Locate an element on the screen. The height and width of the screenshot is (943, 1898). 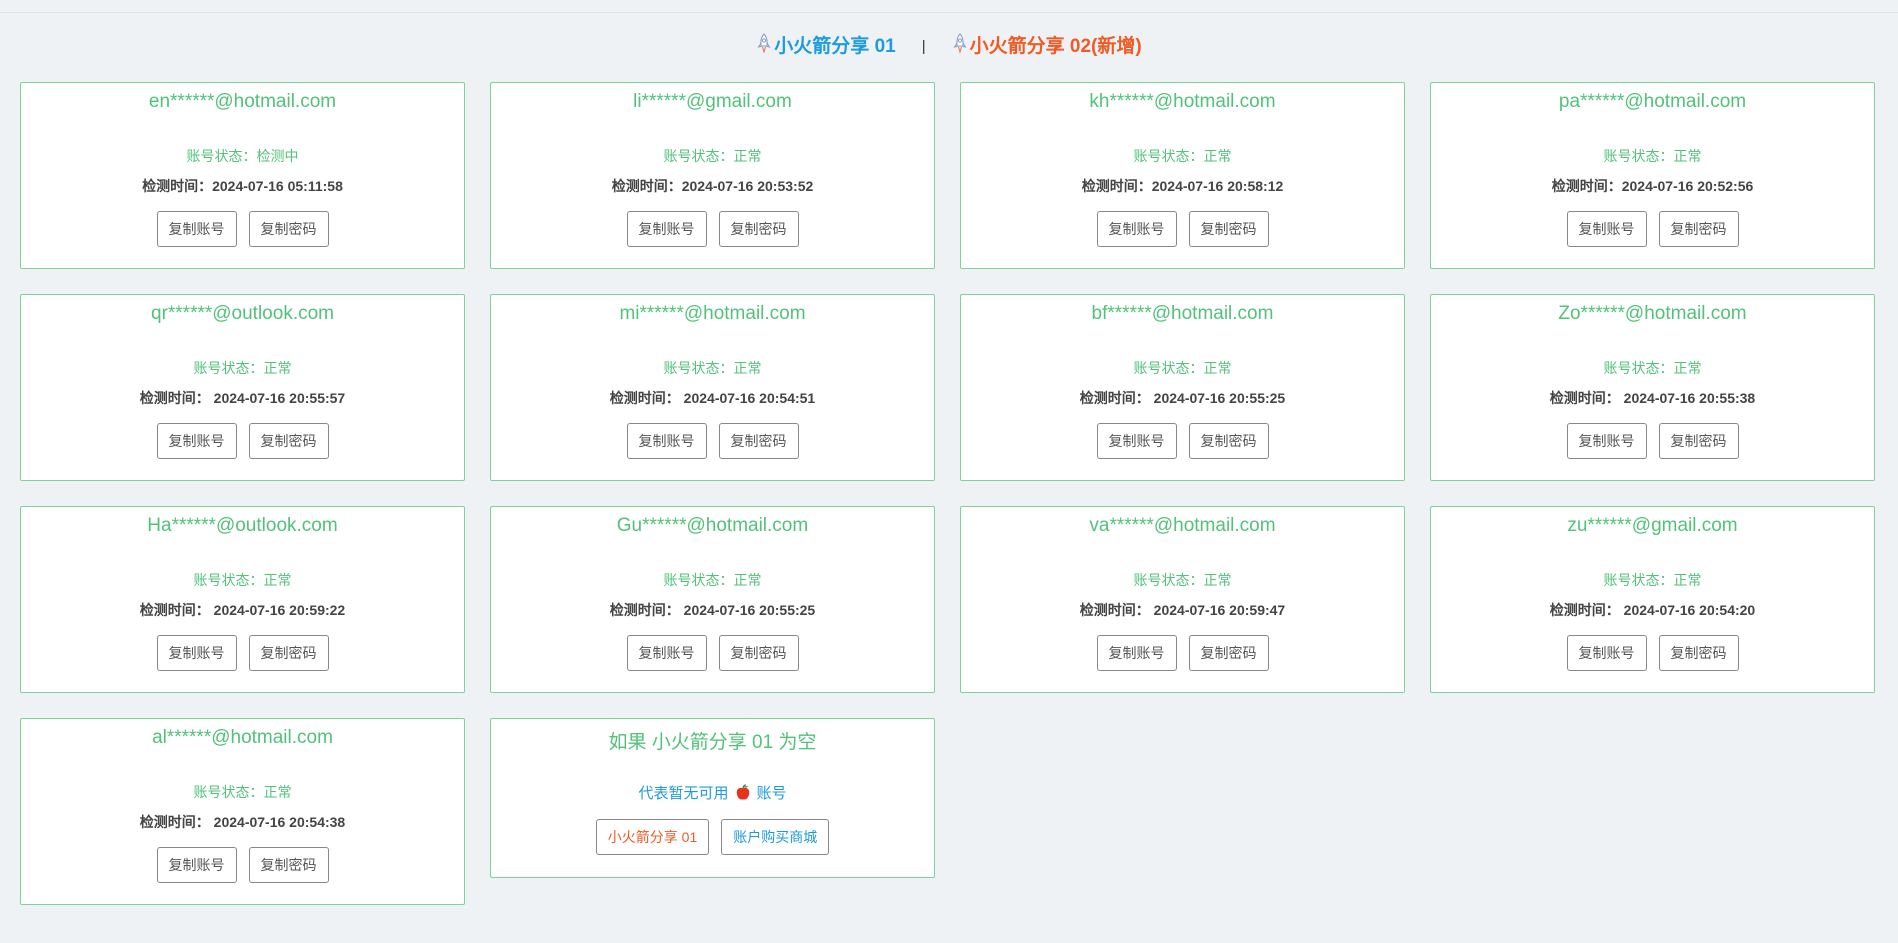
share-01-button: 小火箭分享 01 is located at coordinates (652, 837).